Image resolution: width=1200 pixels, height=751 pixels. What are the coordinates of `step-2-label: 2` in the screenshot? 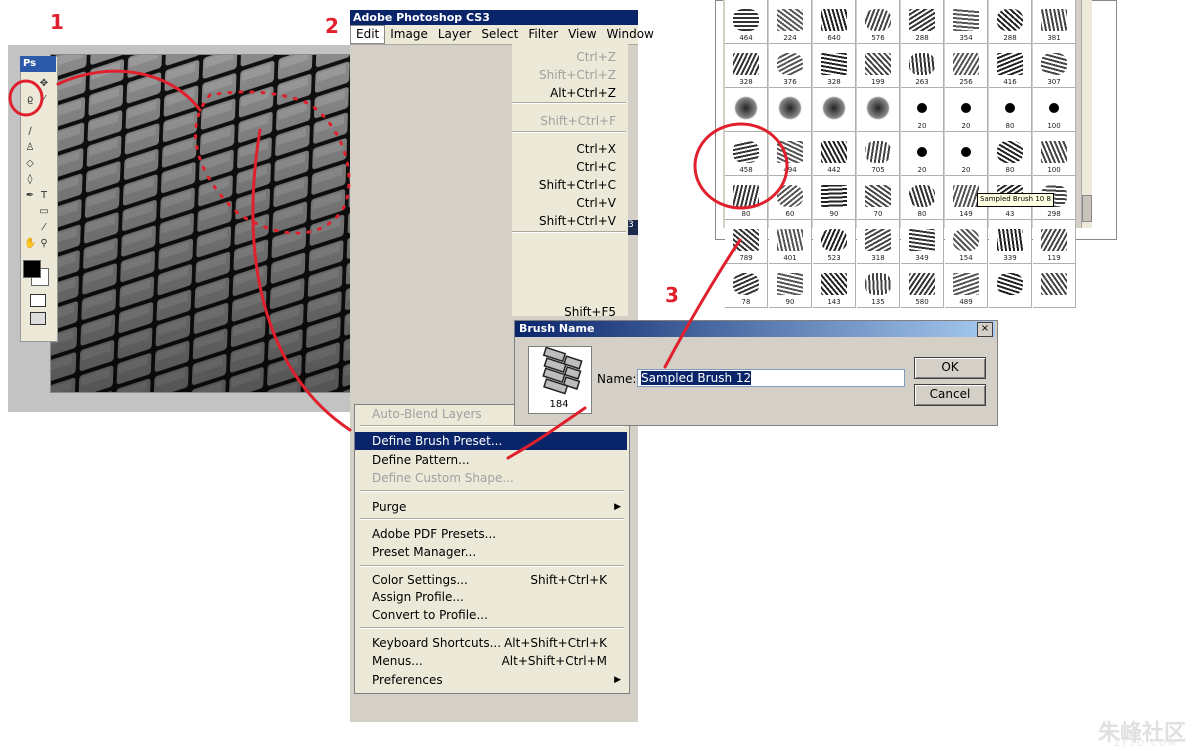 It's located at (332, 26).